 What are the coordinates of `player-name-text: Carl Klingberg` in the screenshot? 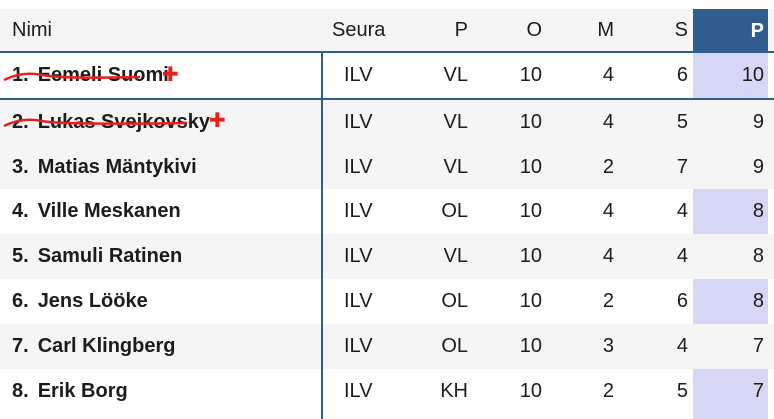 It's located at (106, 346).